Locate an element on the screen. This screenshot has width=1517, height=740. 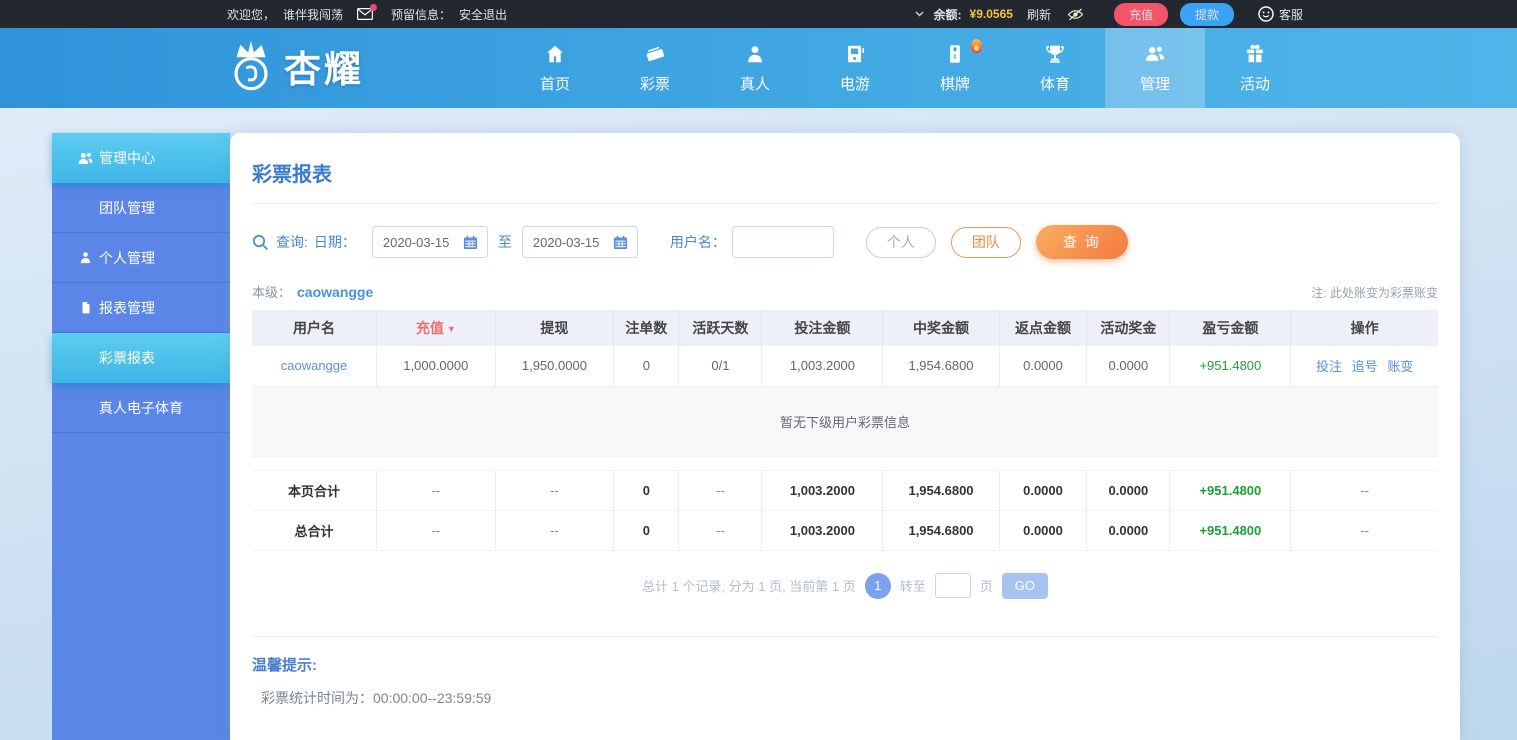
withdraw-button: 提款 is located at coordinates (1206, 14).